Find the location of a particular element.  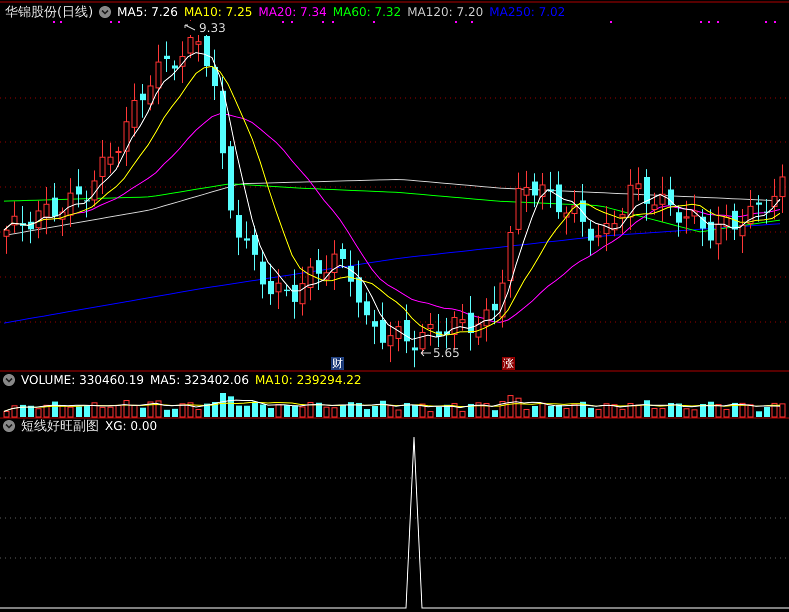

ma-reading: MA120: 7.20 is located at coordinates (445, 11).